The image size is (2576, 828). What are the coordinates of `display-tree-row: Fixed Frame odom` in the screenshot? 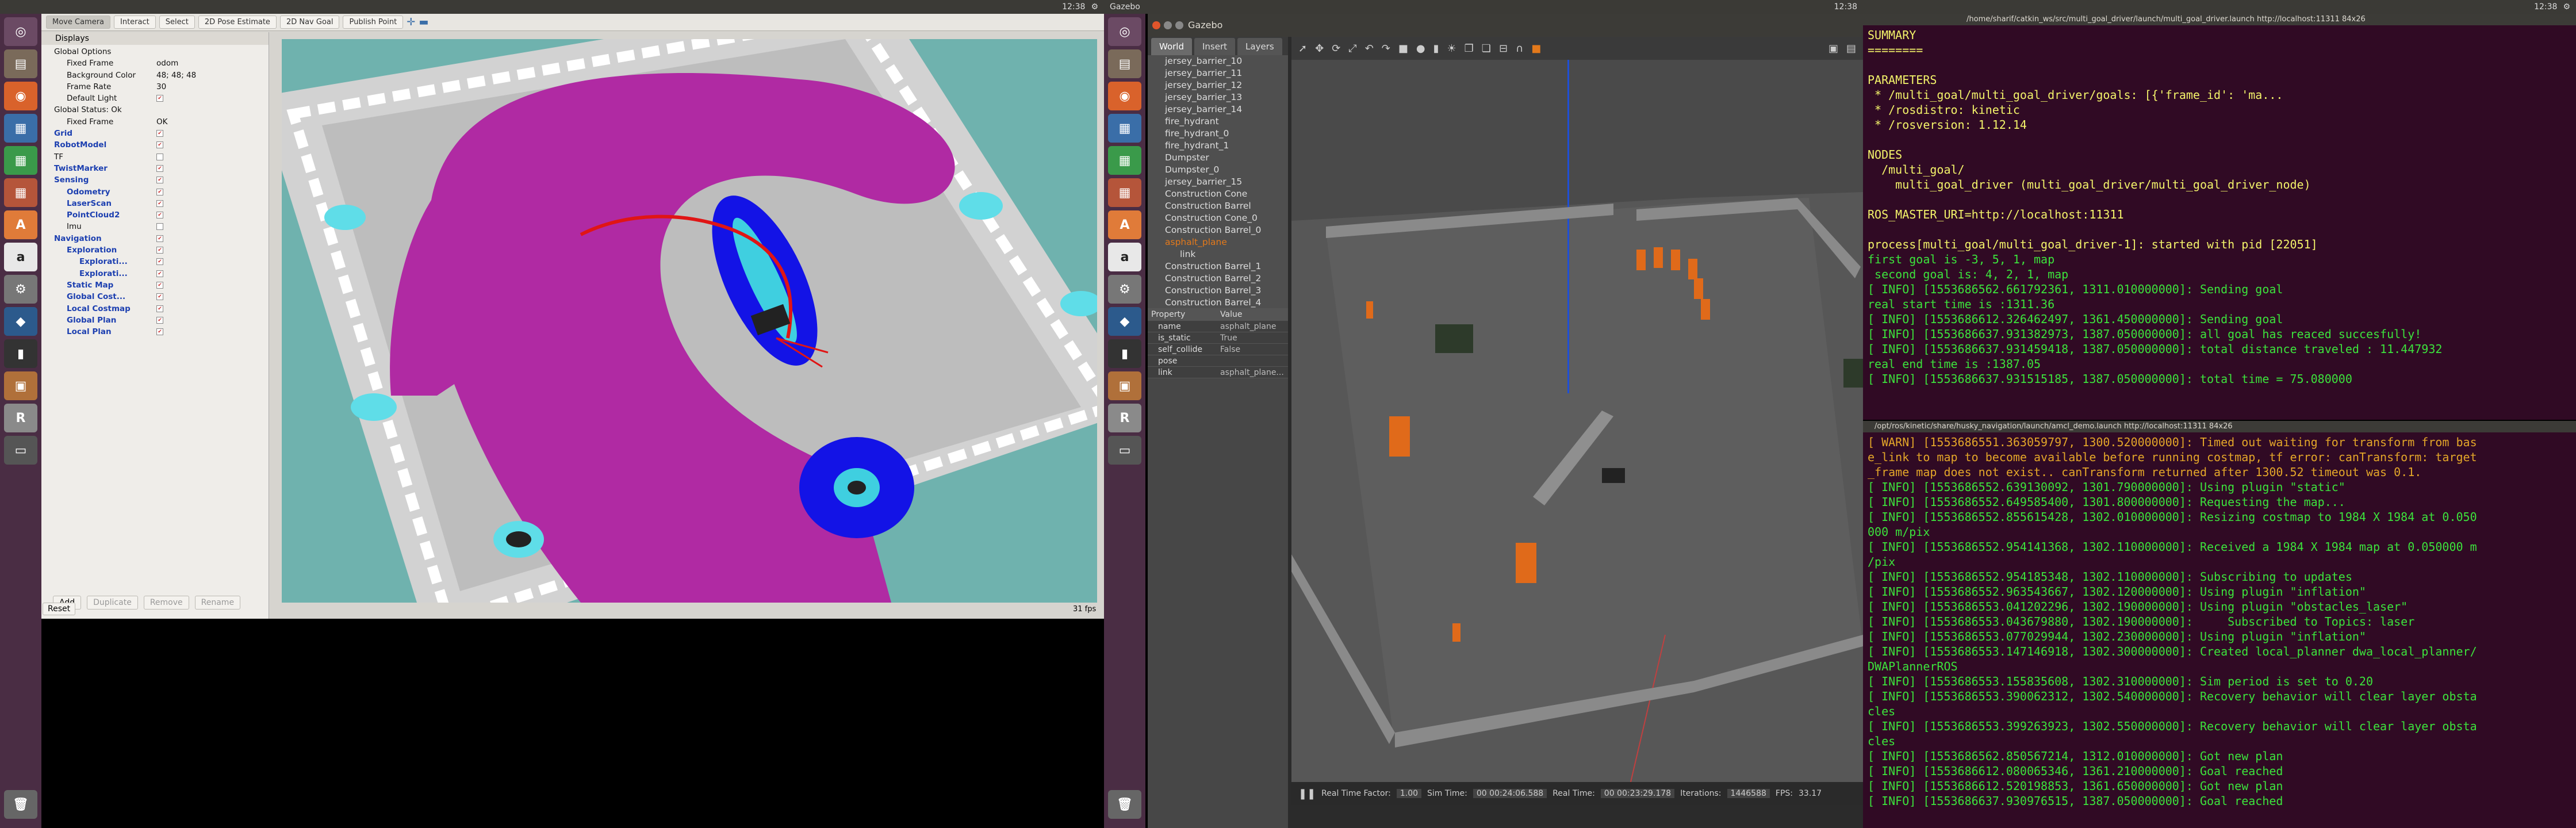 It's located at (155, 63).